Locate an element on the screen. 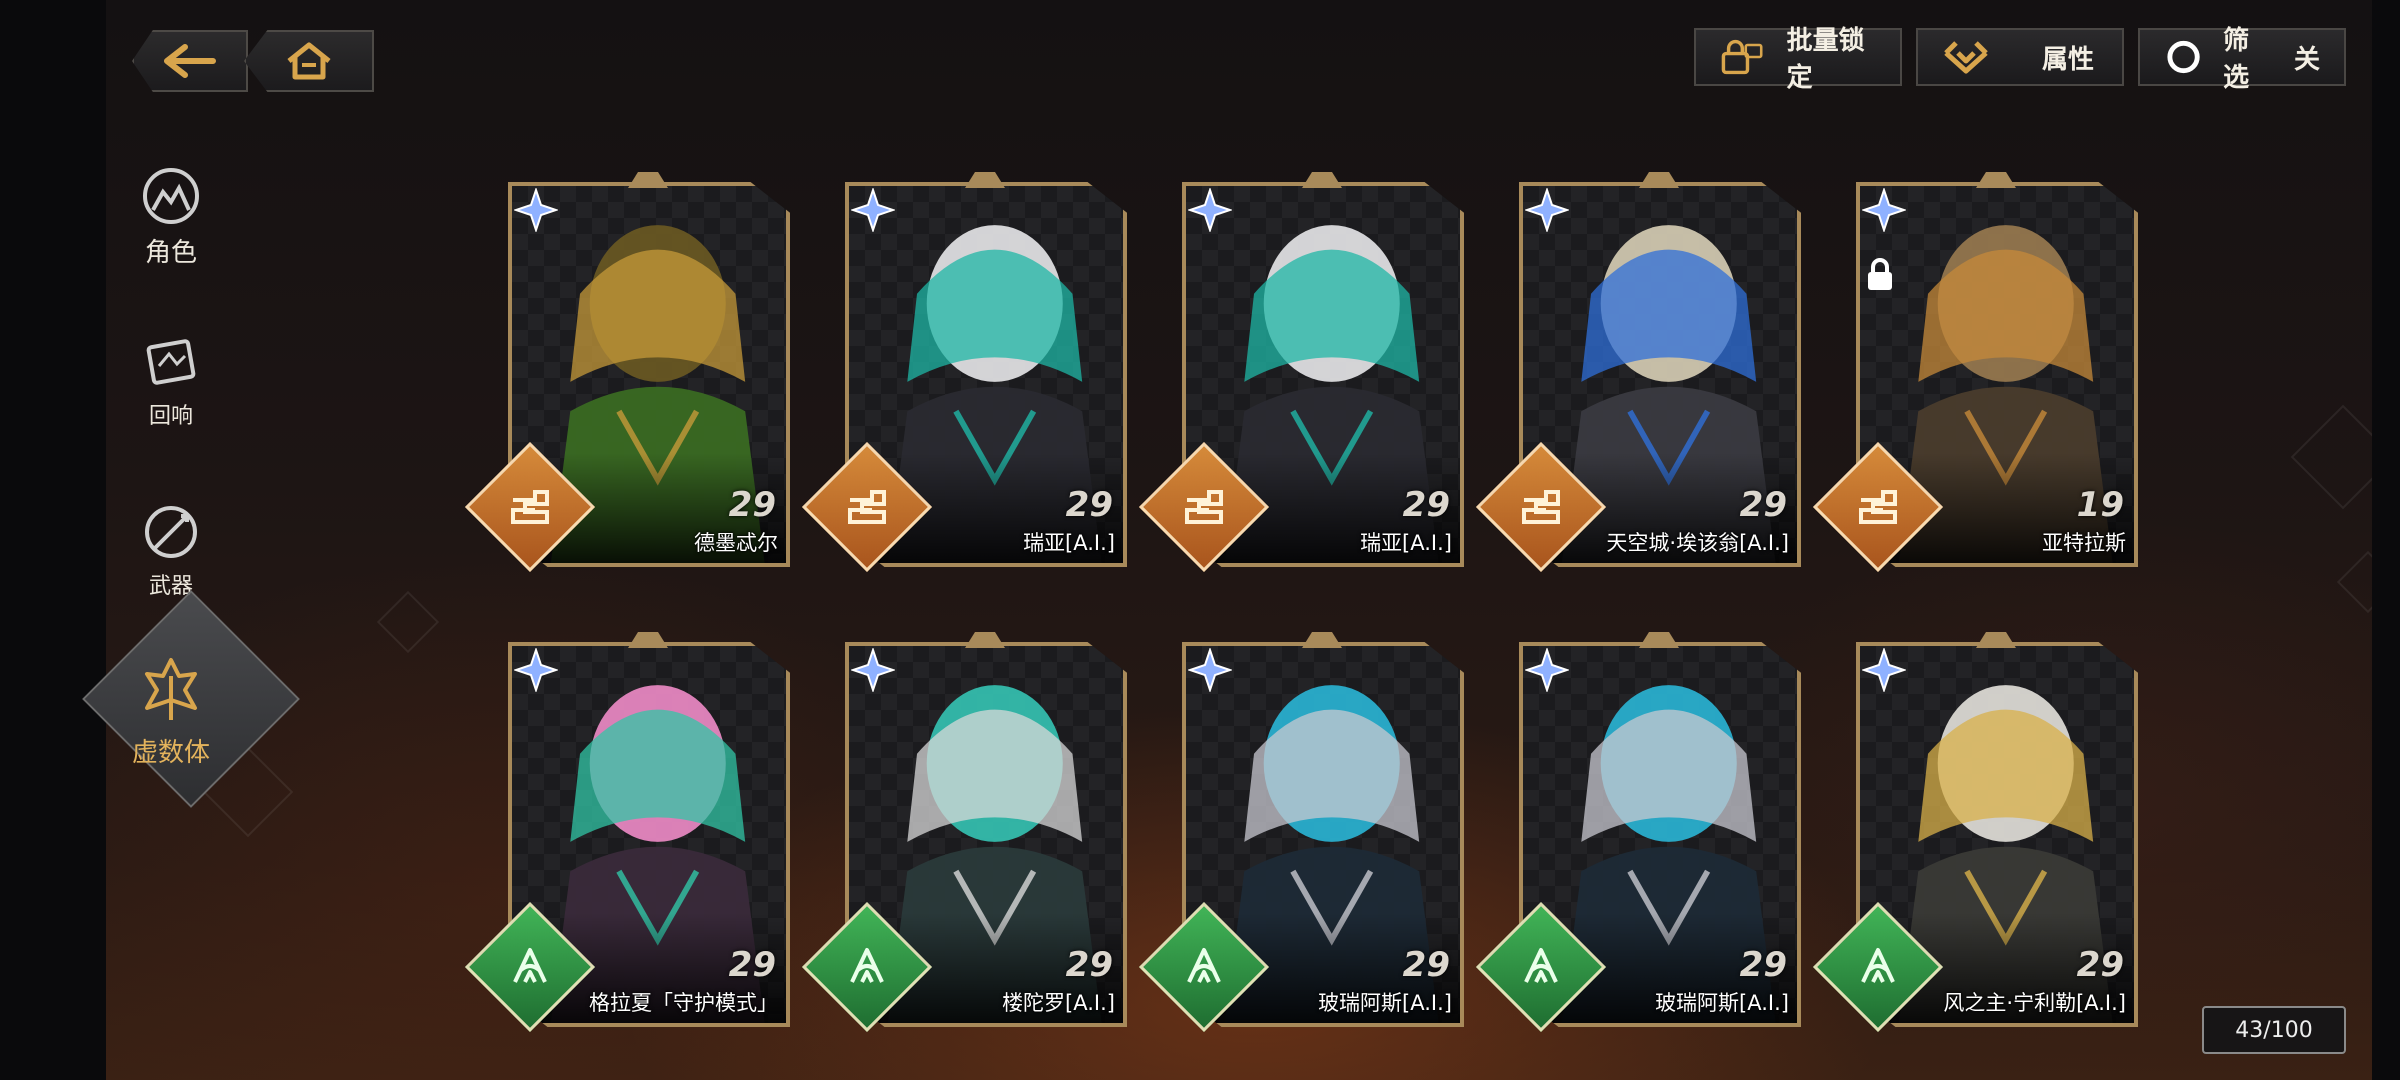 Image resolution: width=2400 pixels, height=1080 pixels. filter-ring-icon is located at coordinates (2183, 57).